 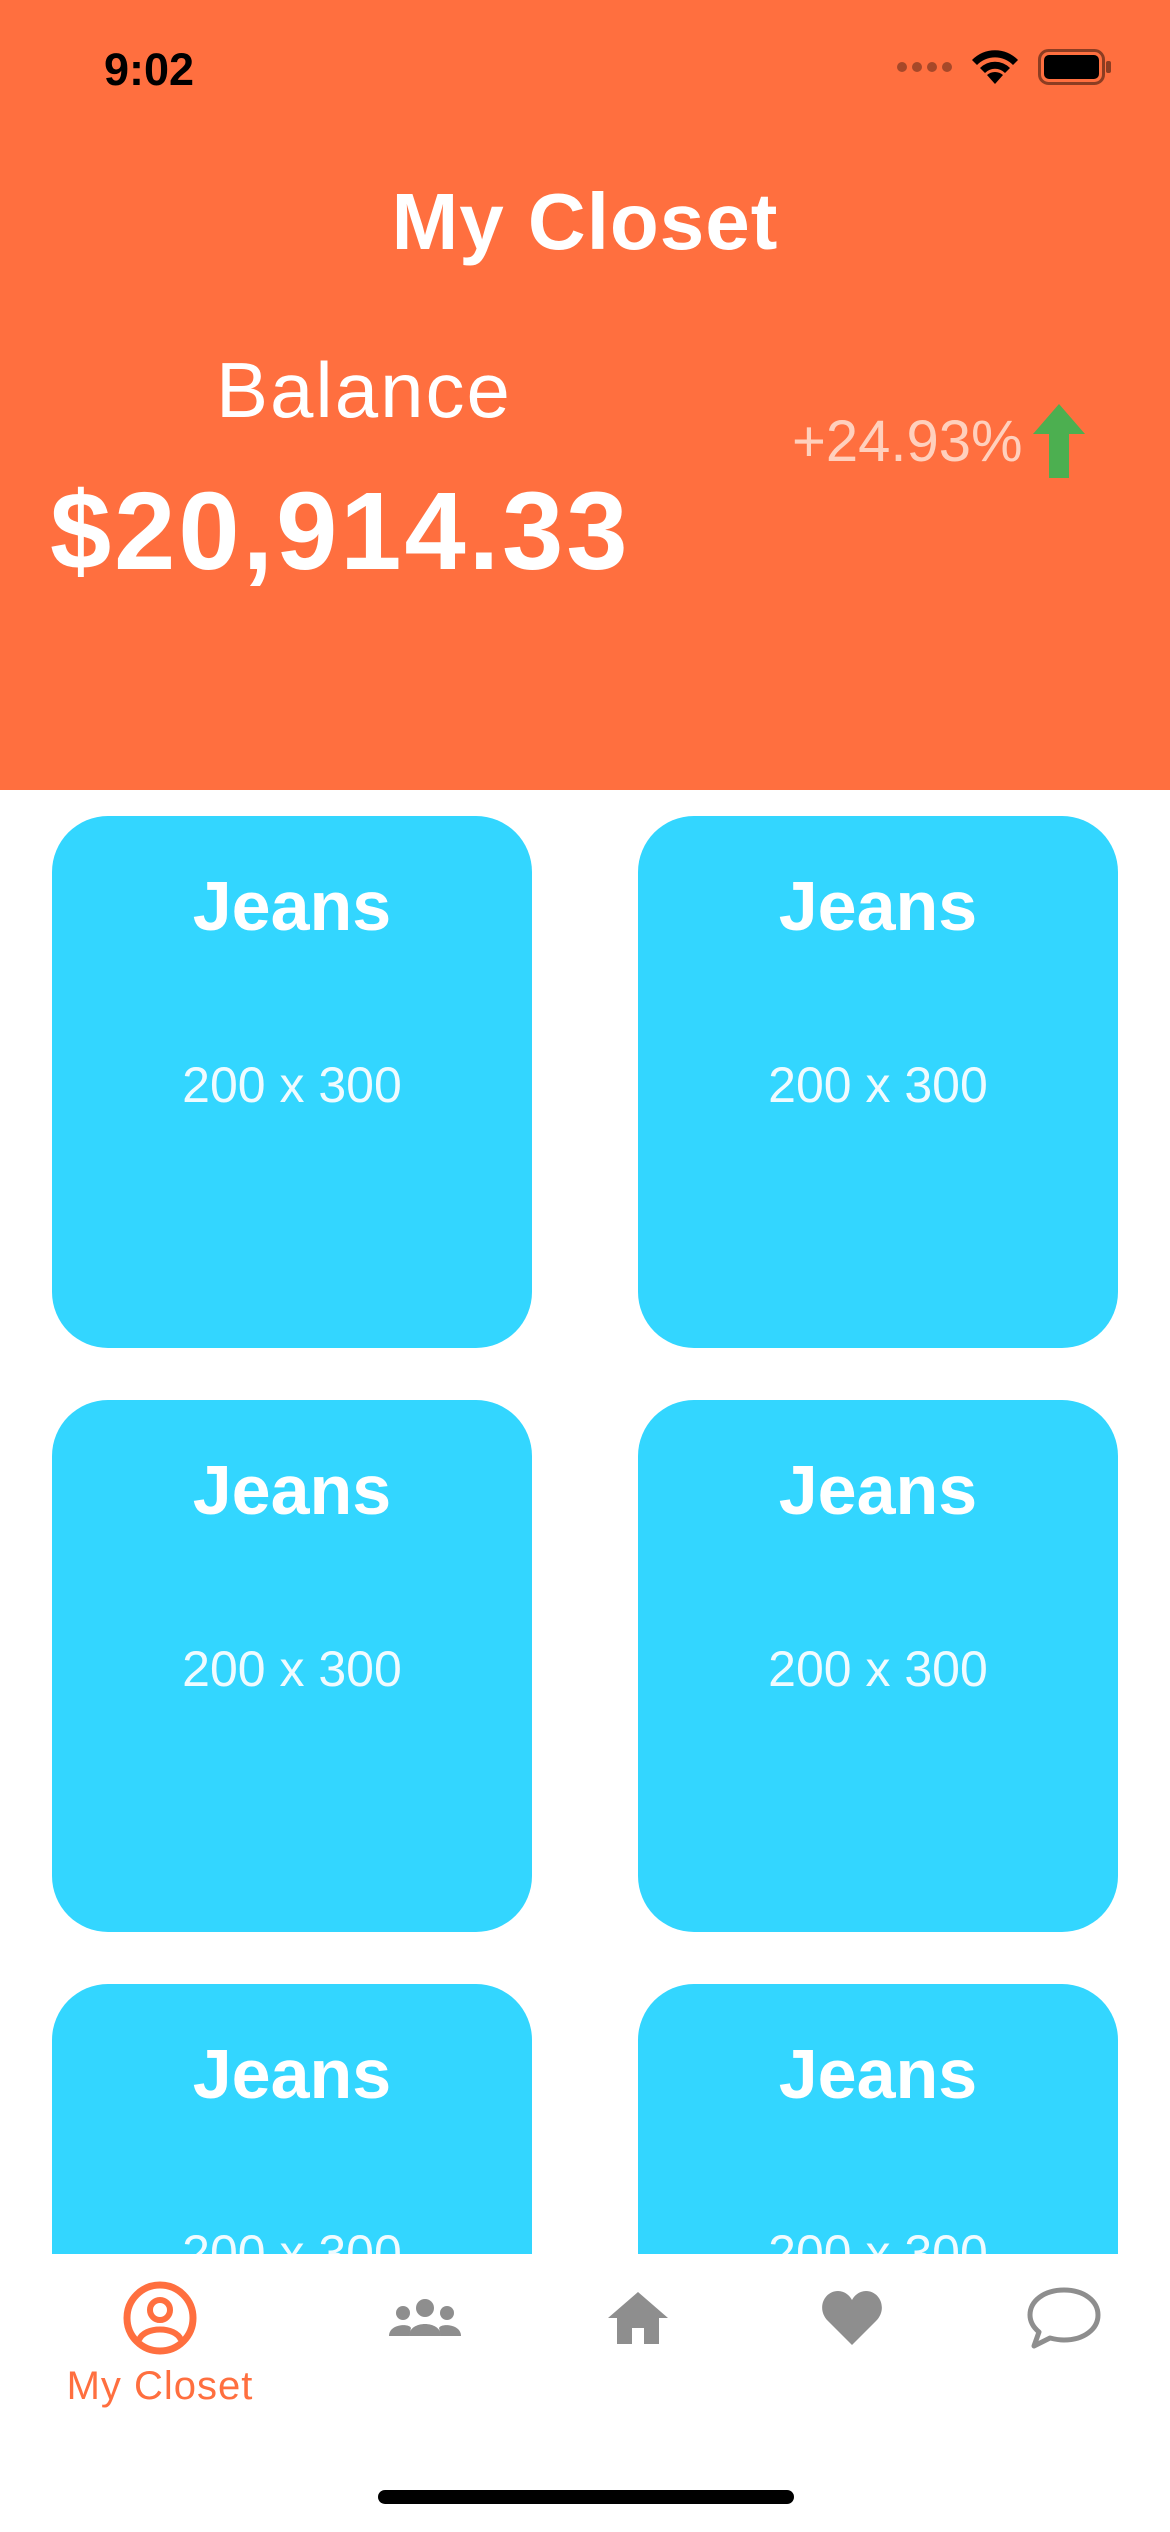 I want to click on tab-favorites, so click(x=852, y=2347).